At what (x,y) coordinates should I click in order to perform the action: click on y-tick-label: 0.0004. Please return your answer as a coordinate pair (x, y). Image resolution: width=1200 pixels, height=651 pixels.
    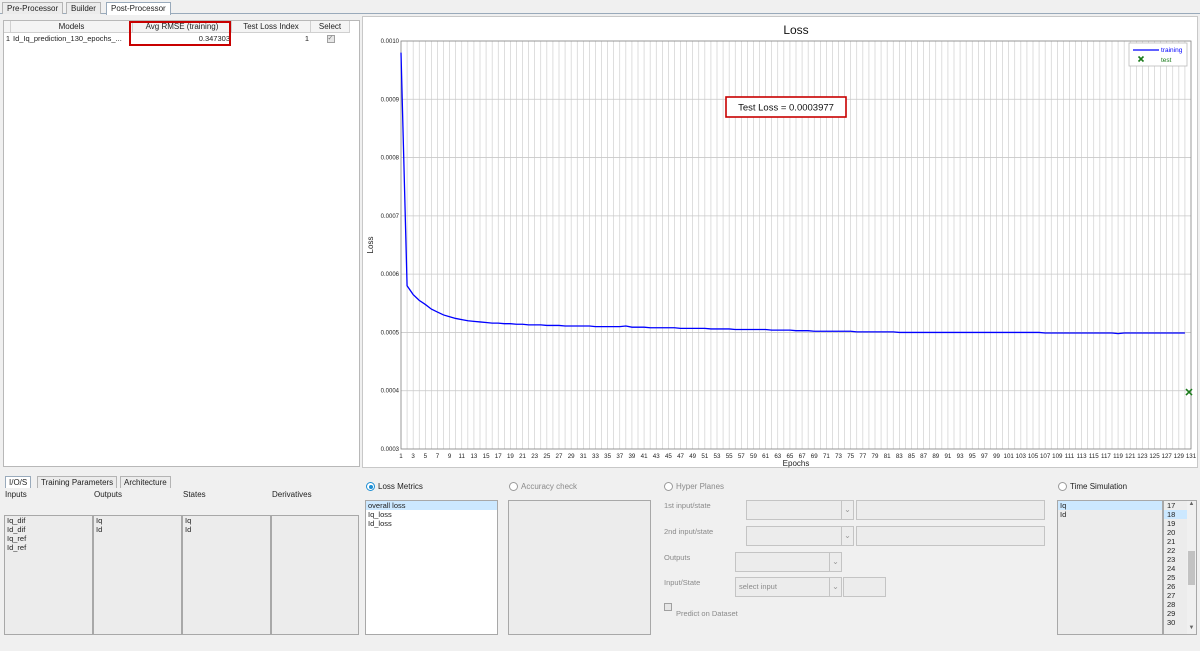
    Looking at the image, I should click on (390, 392).